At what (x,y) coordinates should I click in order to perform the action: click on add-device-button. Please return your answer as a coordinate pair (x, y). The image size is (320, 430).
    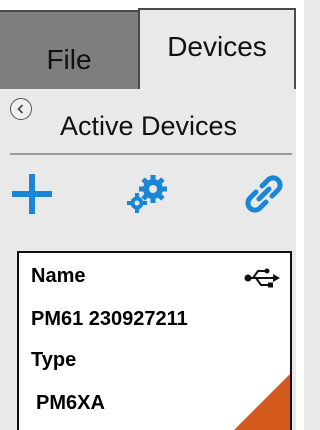
    Looking at the image, I should click on (32, 194).